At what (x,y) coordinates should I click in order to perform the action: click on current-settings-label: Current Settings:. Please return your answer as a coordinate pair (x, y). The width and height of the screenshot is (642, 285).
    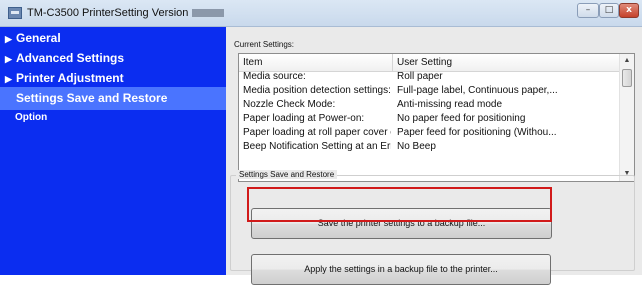
    Looking at the image, I should click on (264, 44).